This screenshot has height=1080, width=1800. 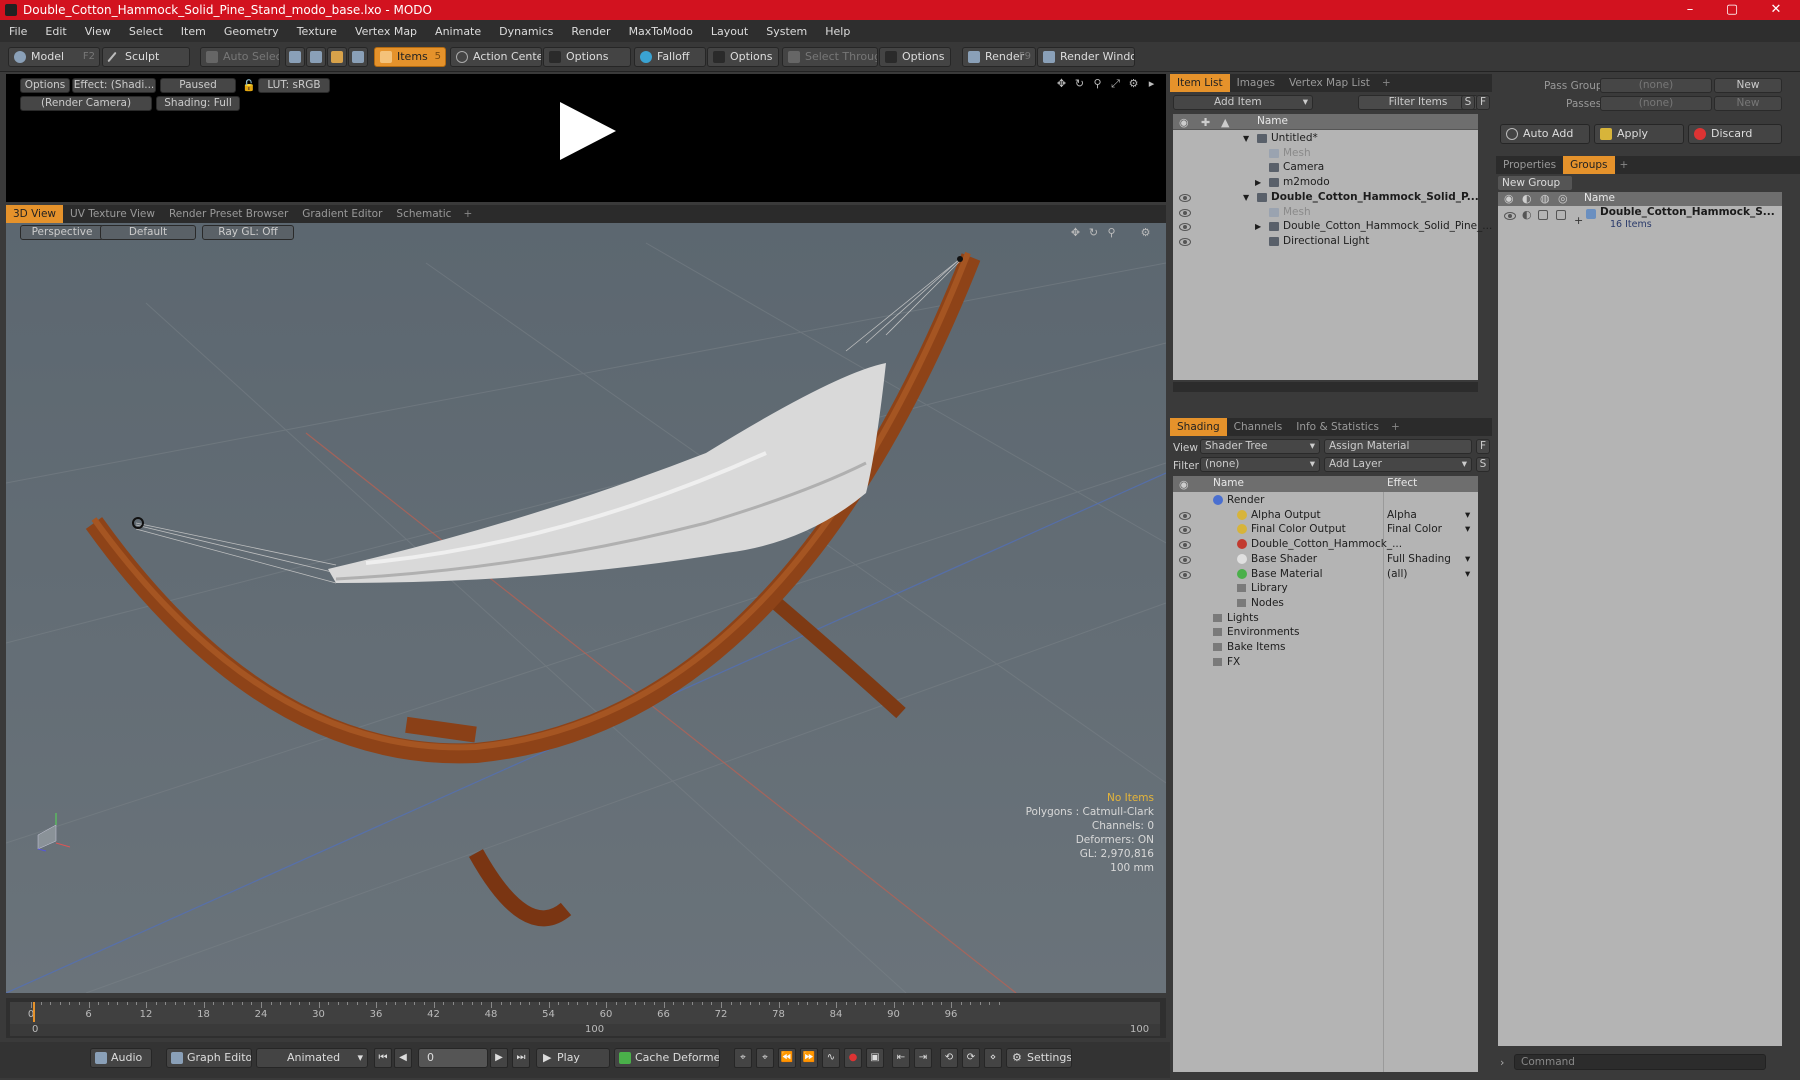 What do you see at coordinates (98, 31) in the screenshot?
I see `menu-view: View` at bounding box center [98, 31].